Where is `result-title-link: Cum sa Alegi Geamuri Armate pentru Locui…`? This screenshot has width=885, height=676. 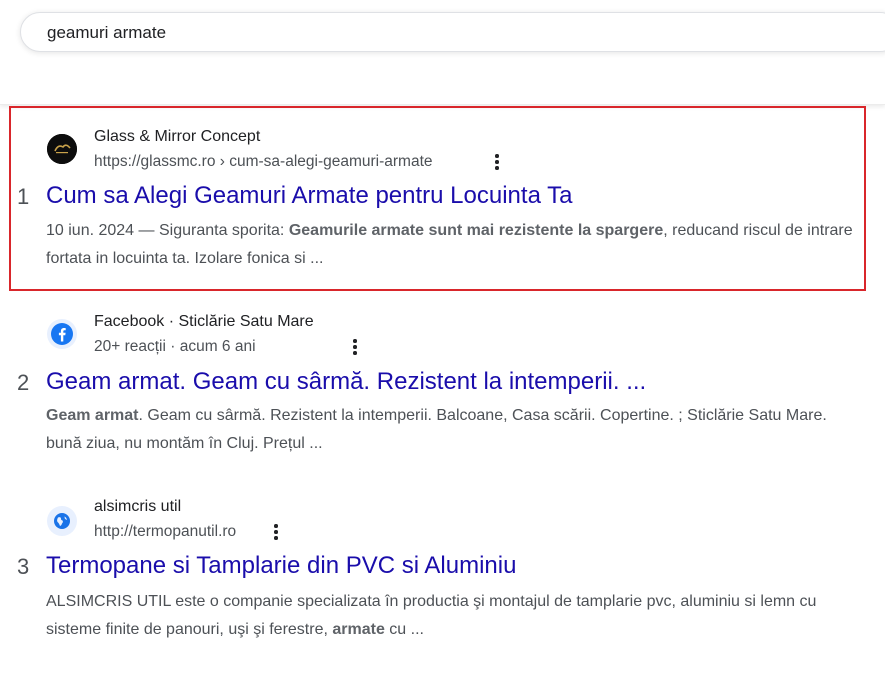
result-title-link: Cum sa Alegi Geamuri Armate pentru Locui… is located at coordinates (309, 196).